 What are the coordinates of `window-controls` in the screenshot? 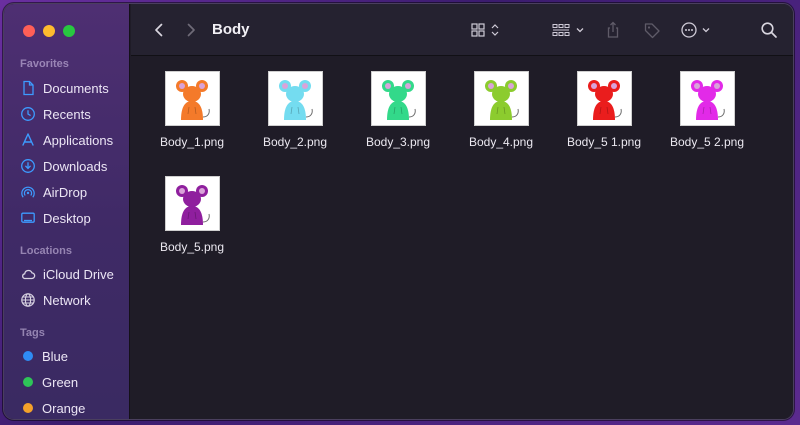 It's located at (49, 31).